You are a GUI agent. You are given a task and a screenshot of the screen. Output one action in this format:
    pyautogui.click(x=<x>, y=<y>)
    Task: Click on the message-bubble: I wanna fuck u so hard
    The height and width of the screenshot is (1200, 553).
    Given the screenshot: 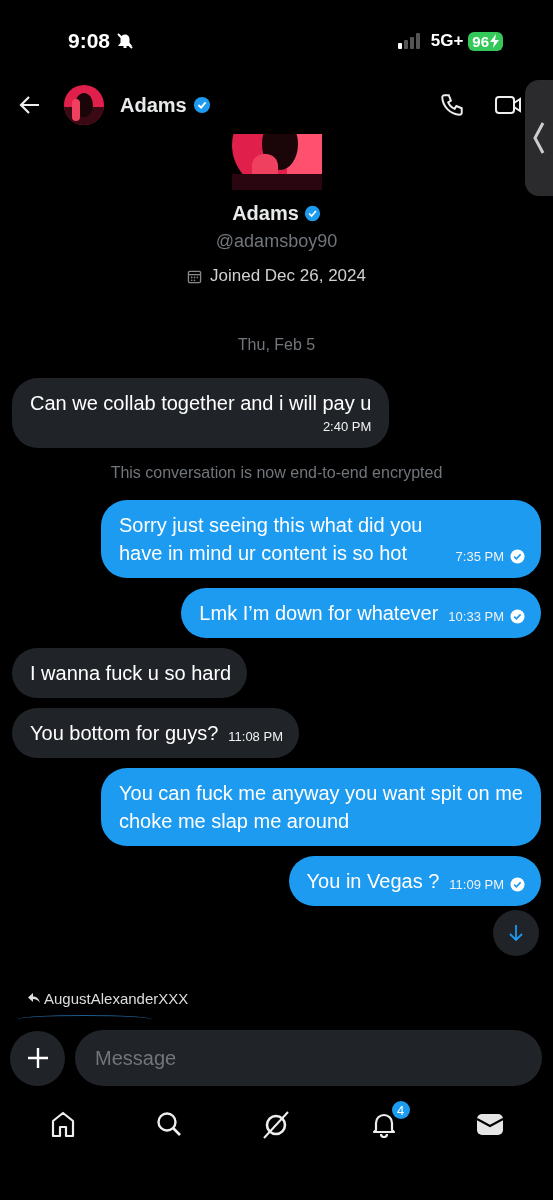 What is the action you would take?
    pyautogui.click(x=130, y=673)
    